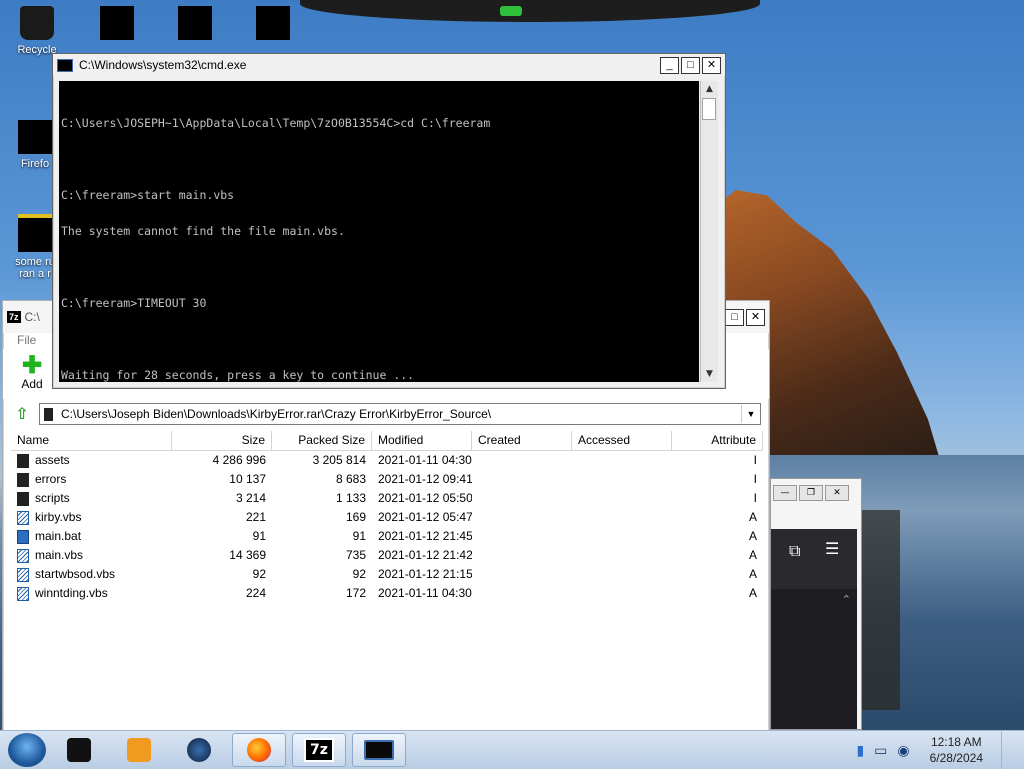  Describe the element at coordinates (75, 574) in the screenshot. I see `file-name: startwbsod.vbs` at that location.